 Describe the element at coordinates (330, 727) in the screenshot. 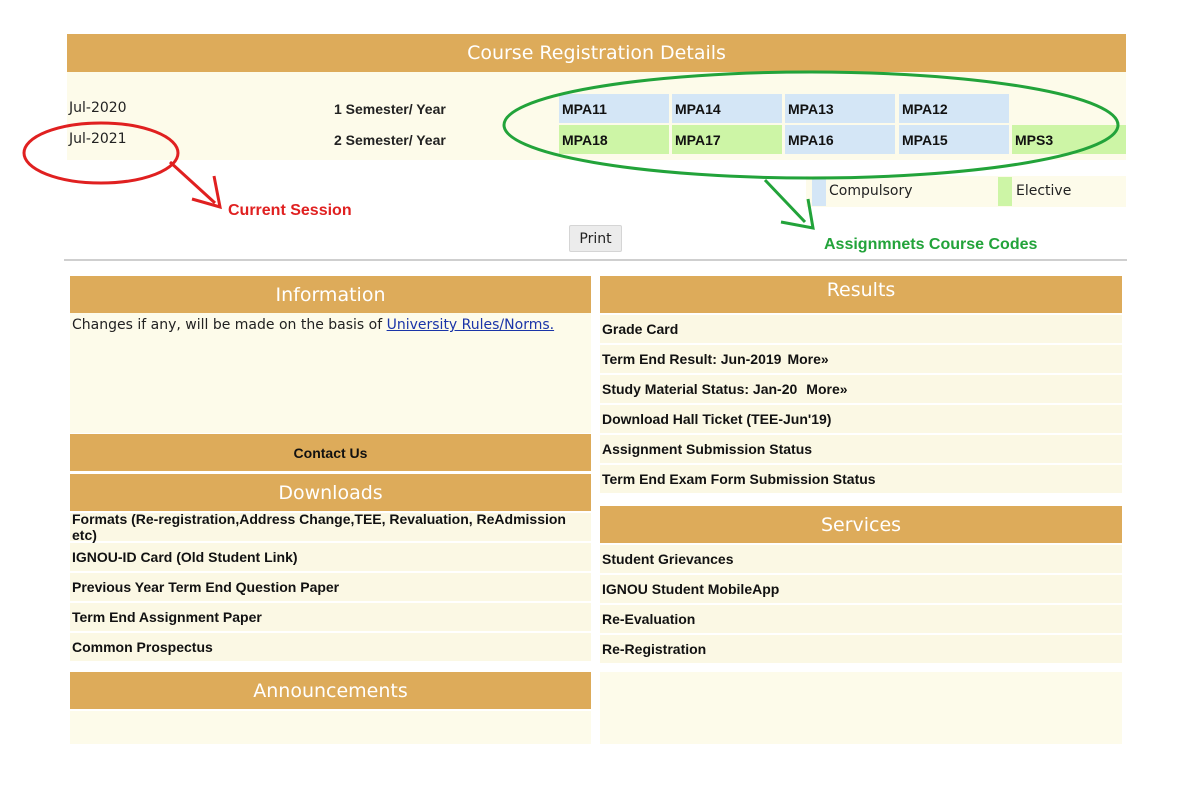

I see `announcements-panel` at that location.